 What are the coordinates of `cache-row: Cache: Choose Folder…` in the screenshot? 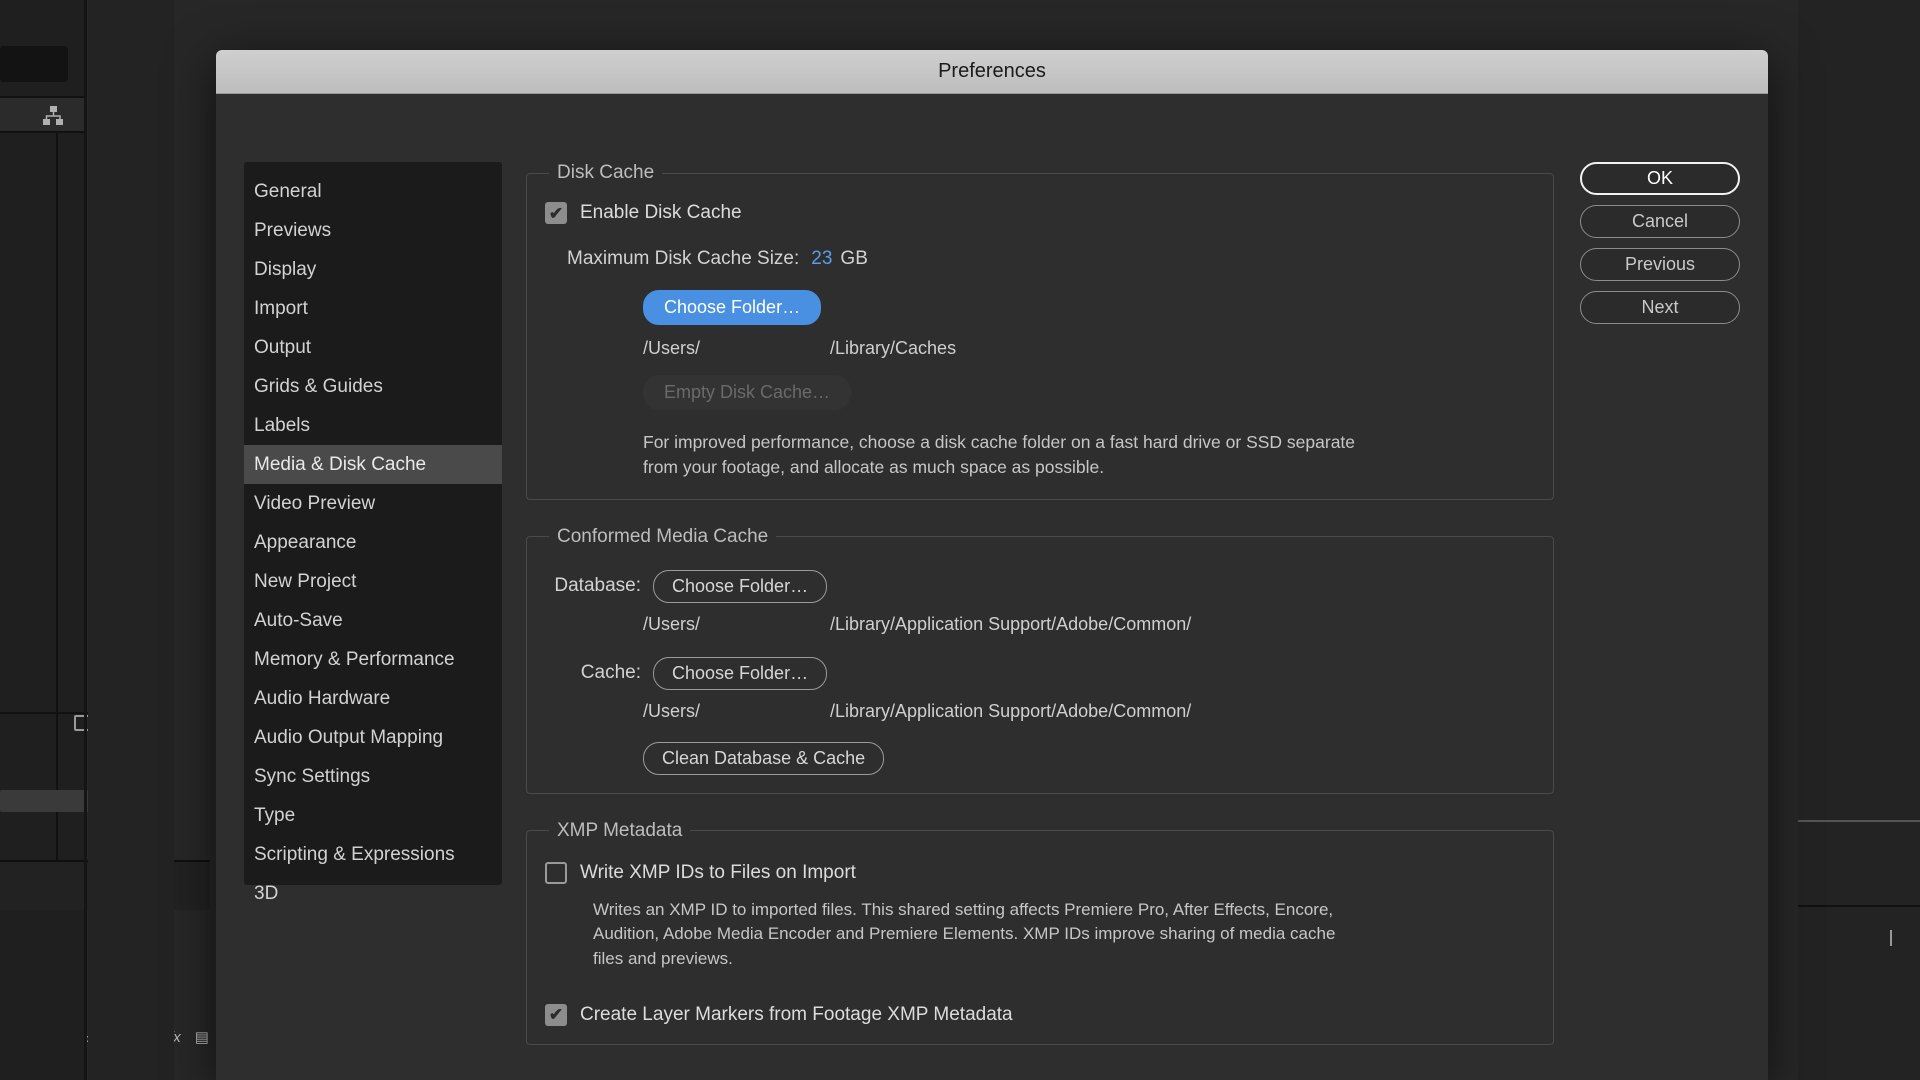 It's located at (1040, 673).